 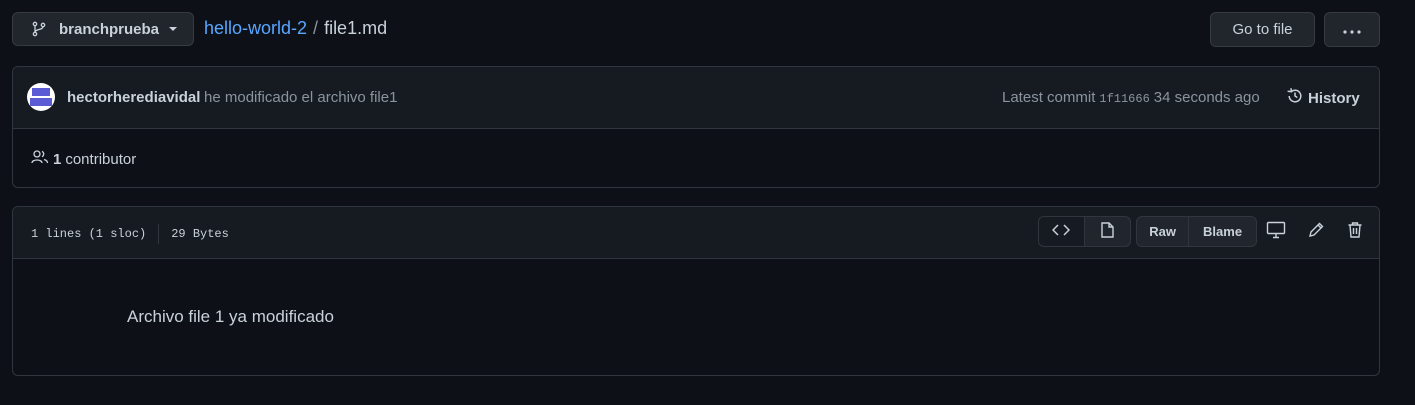 I want to click on source-view-button, so click(x=1062, y=231).